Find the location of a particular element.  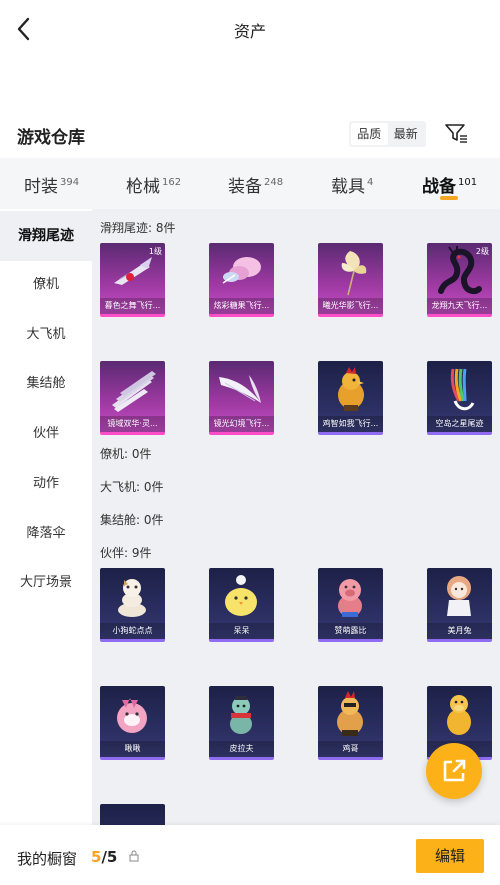

tab-count: 4 is located at coordinates (370, 182).